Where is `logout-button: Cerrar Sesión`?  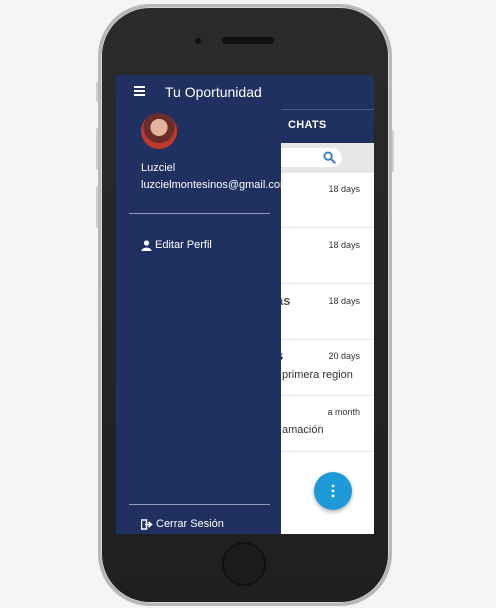
logout-button: Cerrar Sesión is located at coordinates (182, 524).